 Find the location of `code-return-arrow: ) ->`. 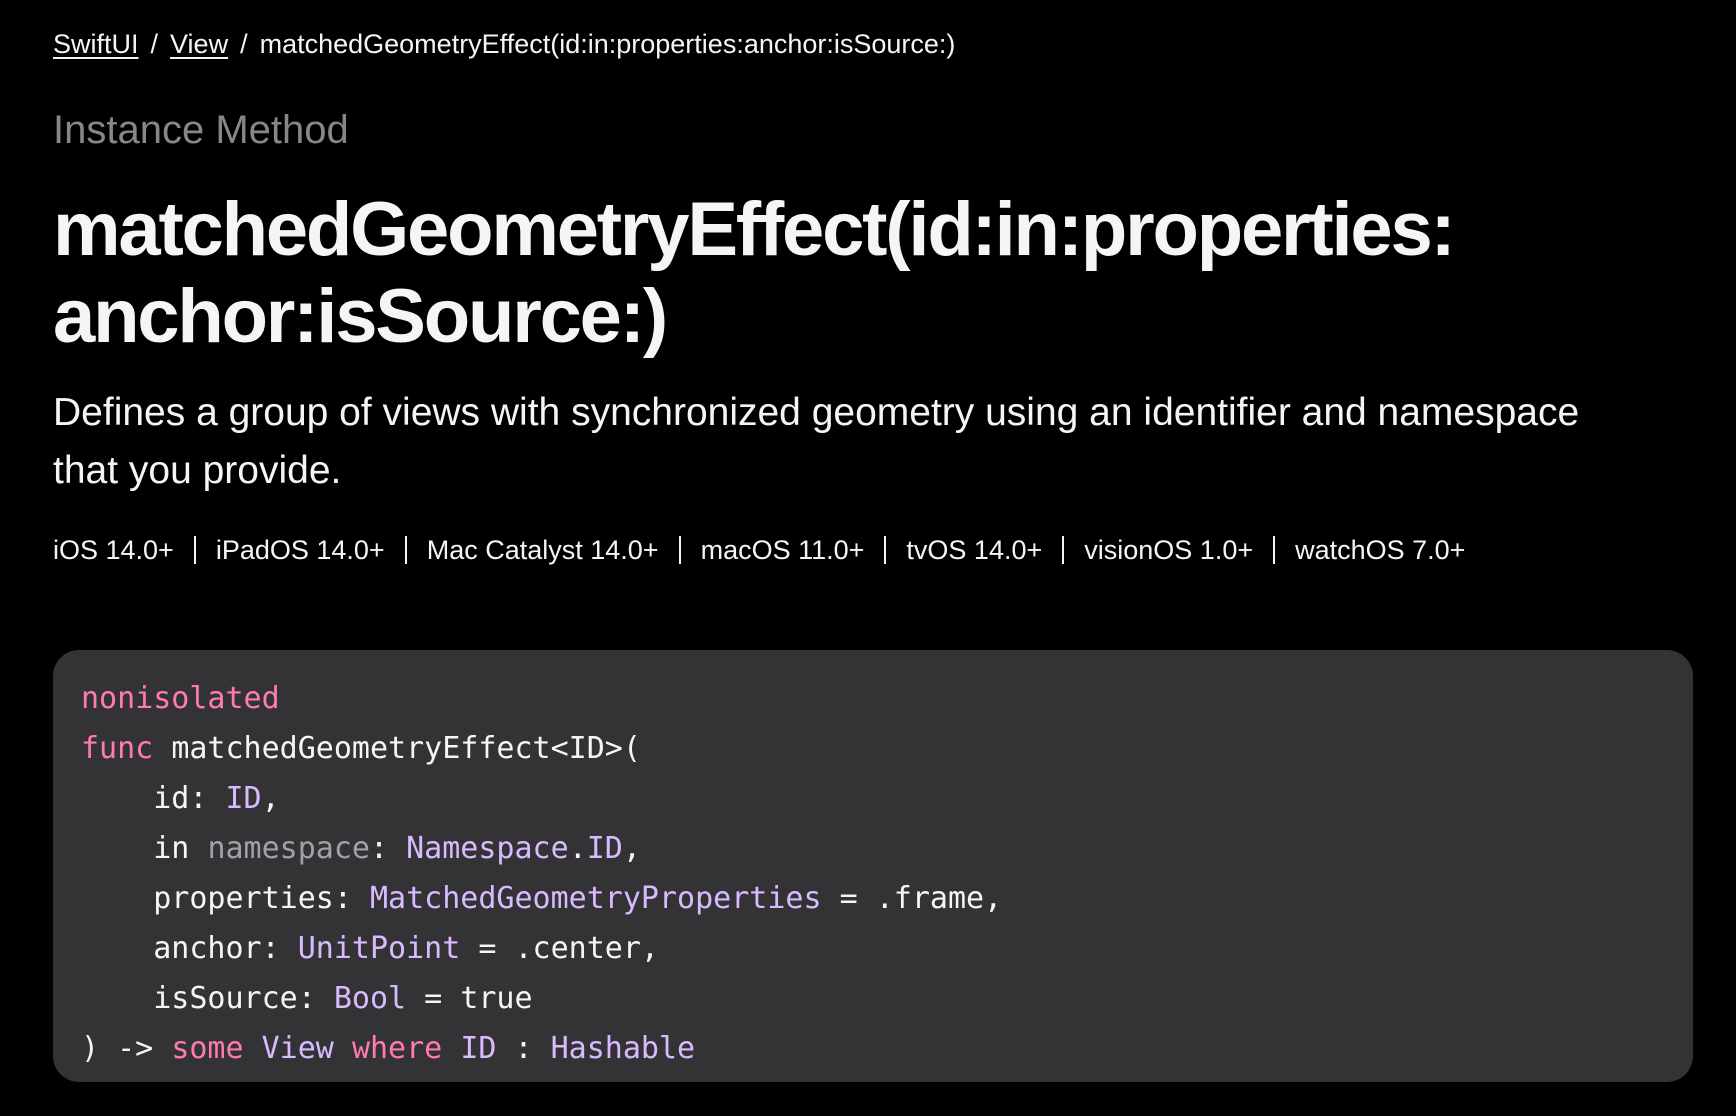

code-return-arrow: ) -> is located at coordinates (126, 1048).